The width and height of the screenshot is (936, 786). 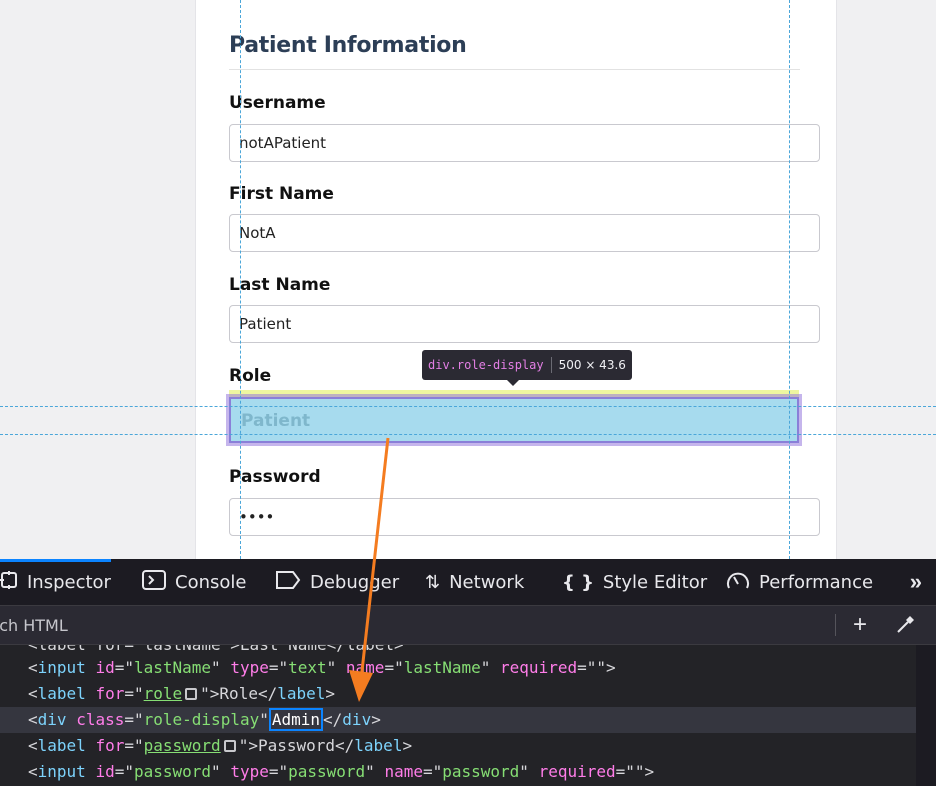 I want to click on markup-line-label-role: <label for="role ">Role</label>, so click(x=458, y=694).